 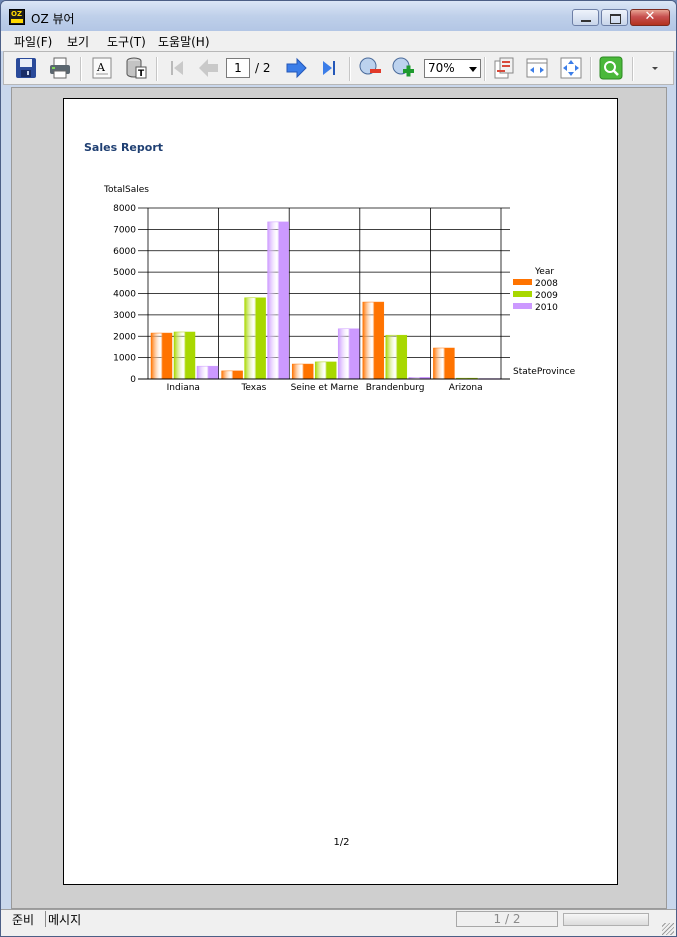 I want to click on y-tick-label: 0, so click(x=133, y=380).